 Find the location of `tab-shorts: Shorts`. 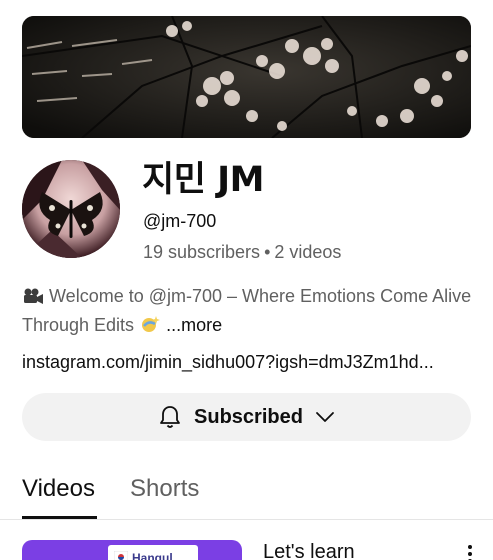

tab-shorts: Shorts is located at coordinates (164, 489).